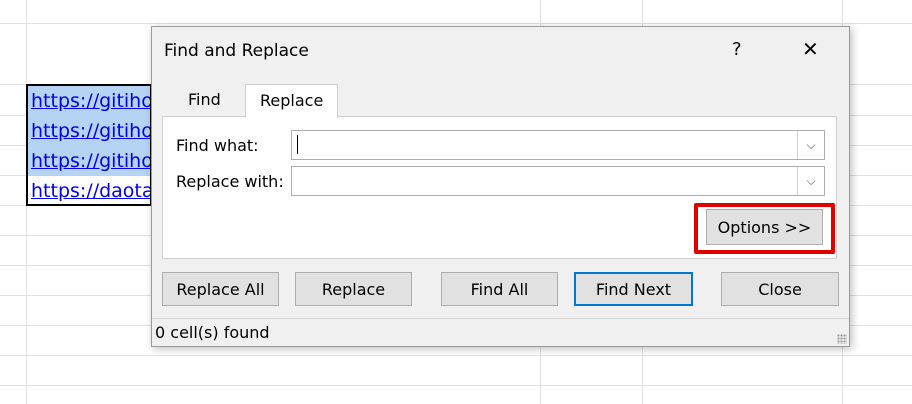 This screenshot has height=404, width=912. What do you see at coordinates (230, 181) in the screenshot?
I see `replace-with-label: Replace with:` at bounding box center [230, 181].